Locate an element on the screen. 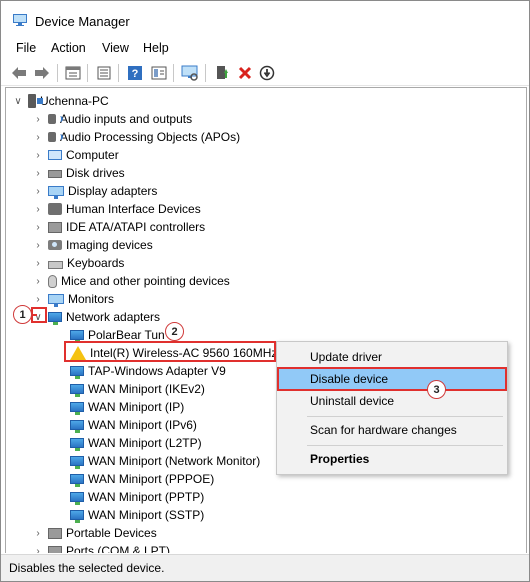  ctx-uninstall-device: Uninstall device is located at coordinates (392, 401).